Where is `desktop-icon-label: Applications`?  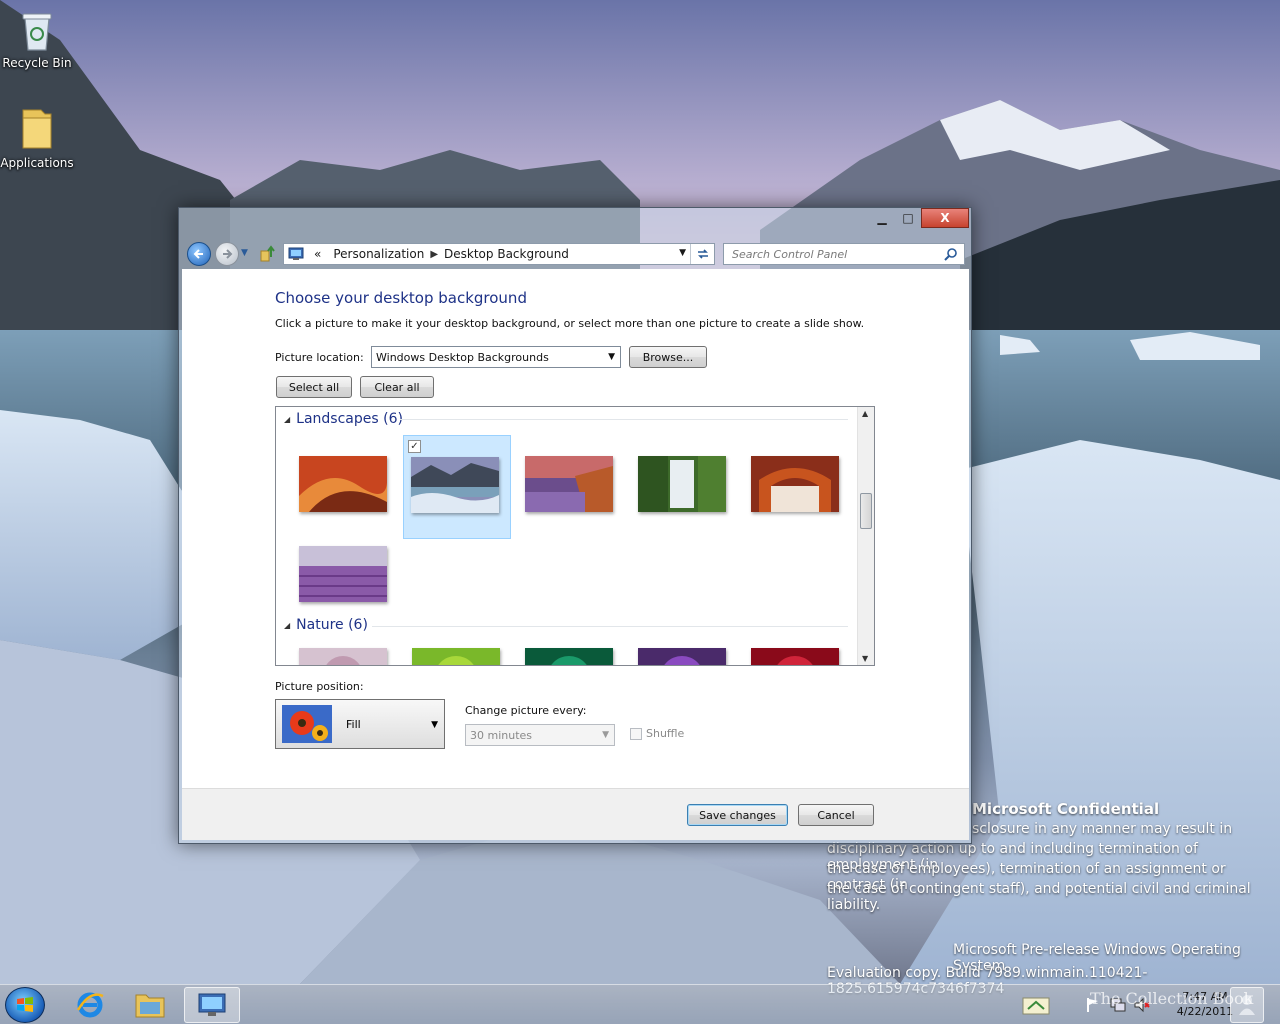
desktop-icon-label: Applications is located at coordinates (37, 163).